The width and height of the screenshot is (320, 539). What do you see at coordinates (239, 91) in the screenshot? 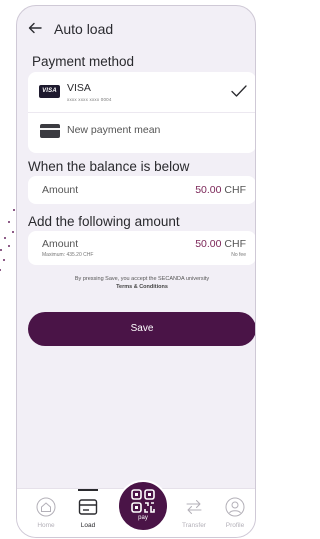
I see `checkmark-icon` at bounding box center [239, 91].